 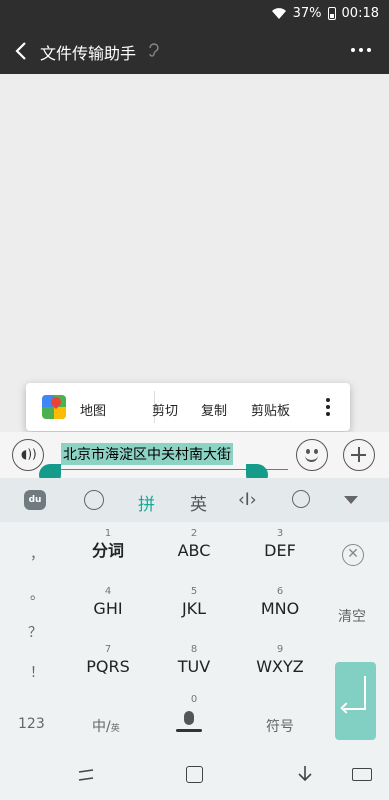 What do you see at coordinates (307, 13) in the screenshot?
I see `battery-percent: 37%` at bounding box center [307, 13].